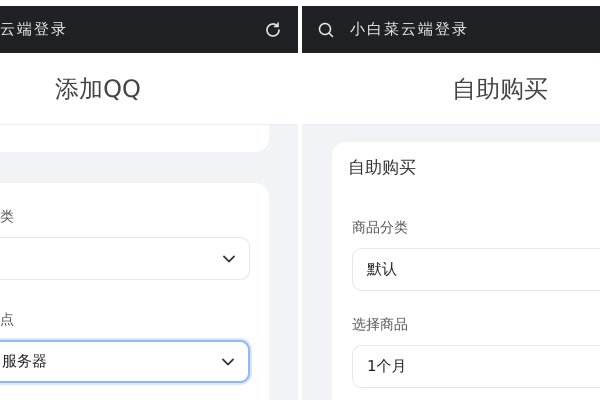 The image size is (600, 400). Describe the element at coordinates (7, 320) in the screenshot. I see `field-label: 点` at that location.